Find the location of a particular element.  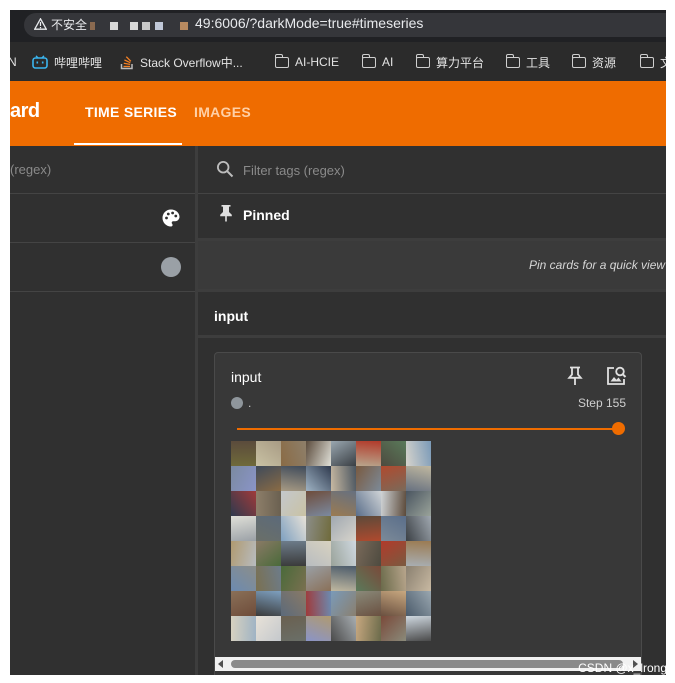

pinned-section-header: Pinned is located at coordinates (432, 217).